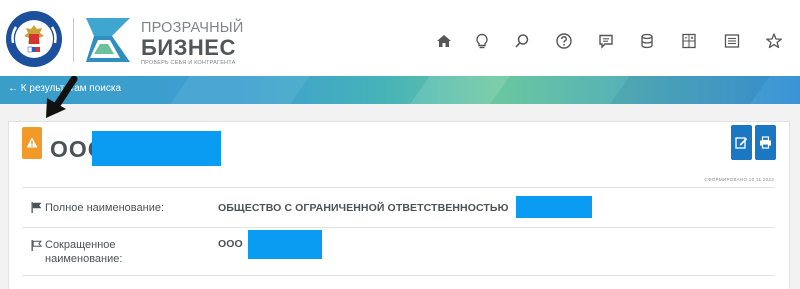  What do you see at coordinates (188, 47) in the screenshot?
I see `brand-title-line2: БИЗНЕС` at bounding box center [188, 47].